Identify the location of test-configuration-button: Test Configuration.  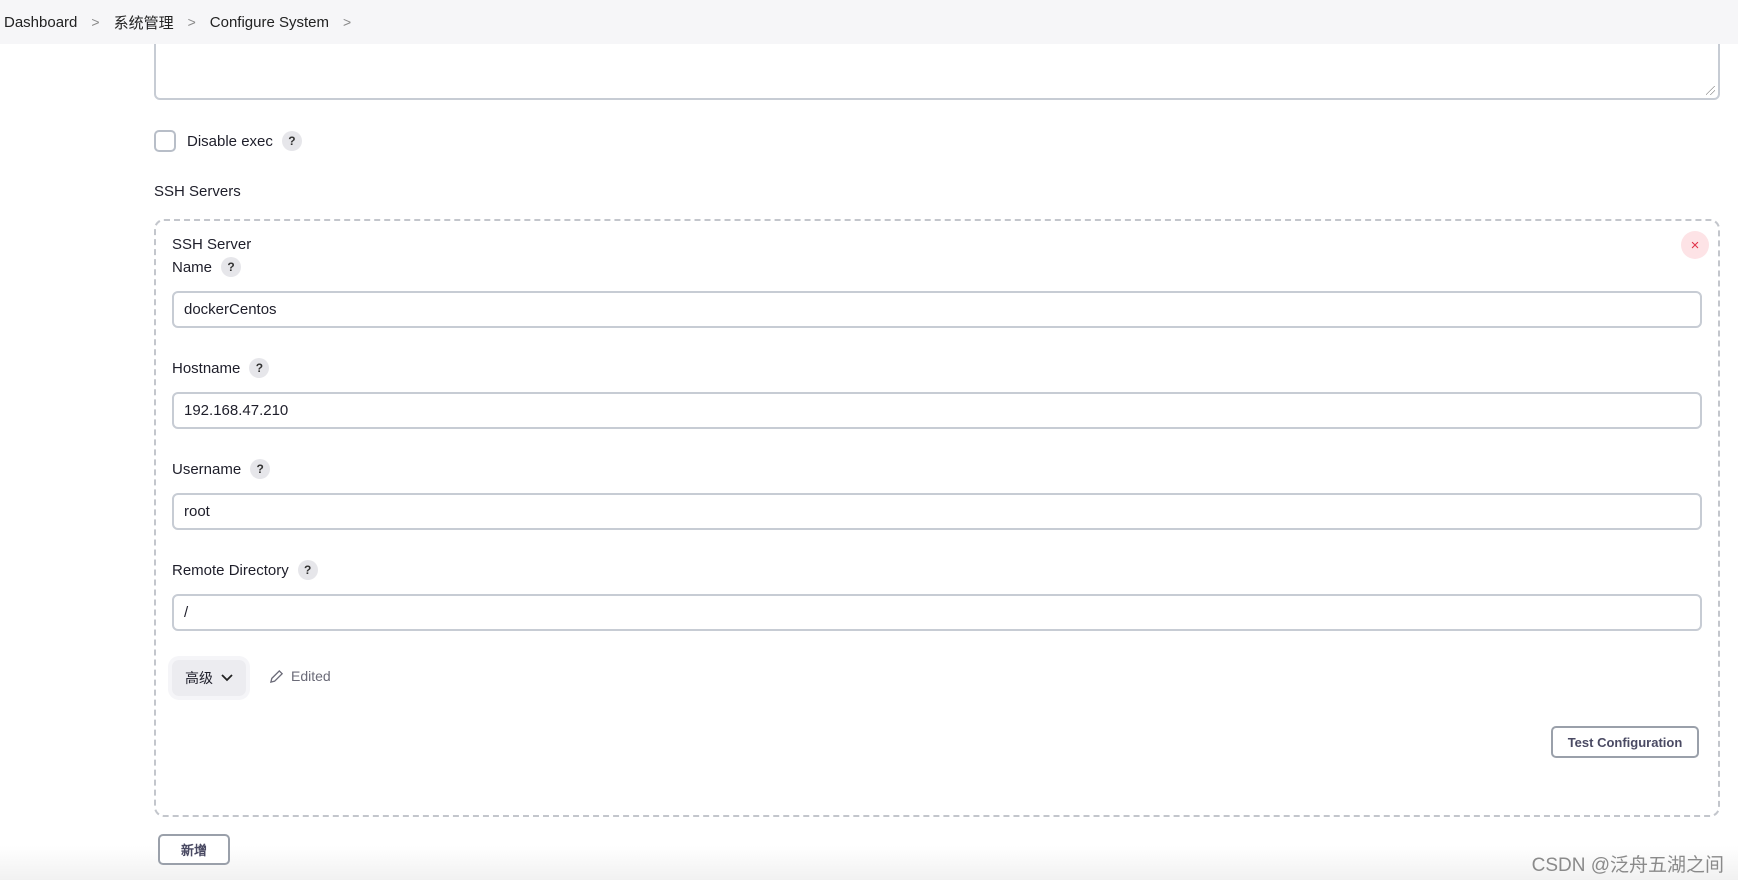
(1625, 742).